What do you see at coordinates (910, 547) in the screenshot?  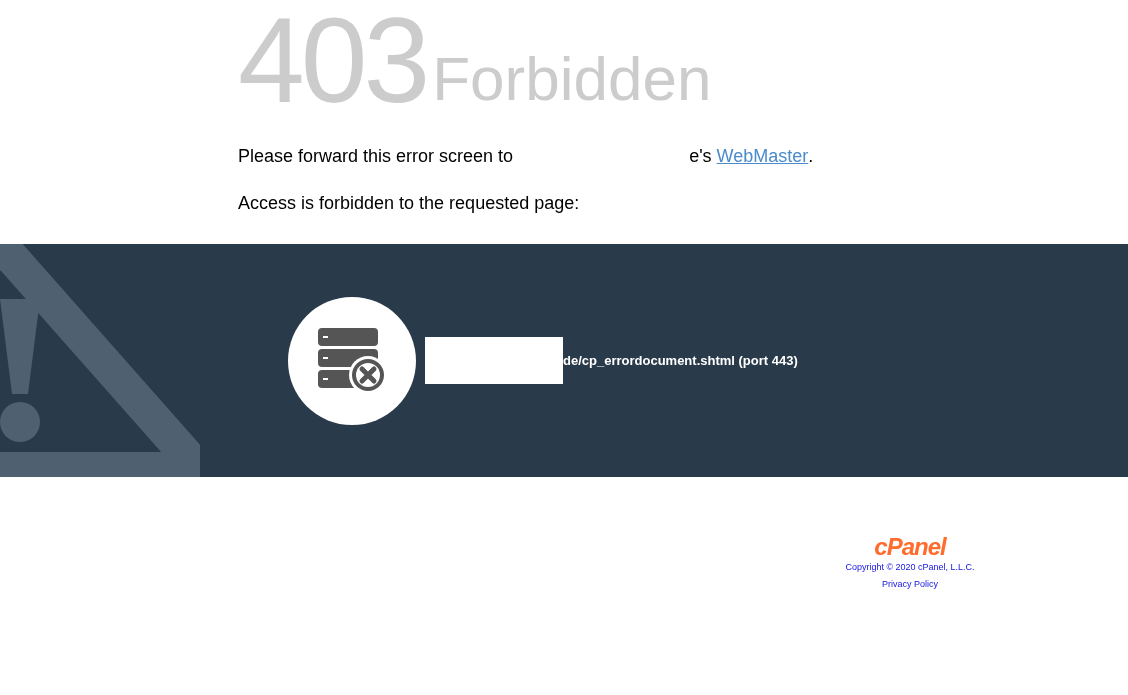 I see `cpanel-logo: cPanel` at bounding box center [910, 547].